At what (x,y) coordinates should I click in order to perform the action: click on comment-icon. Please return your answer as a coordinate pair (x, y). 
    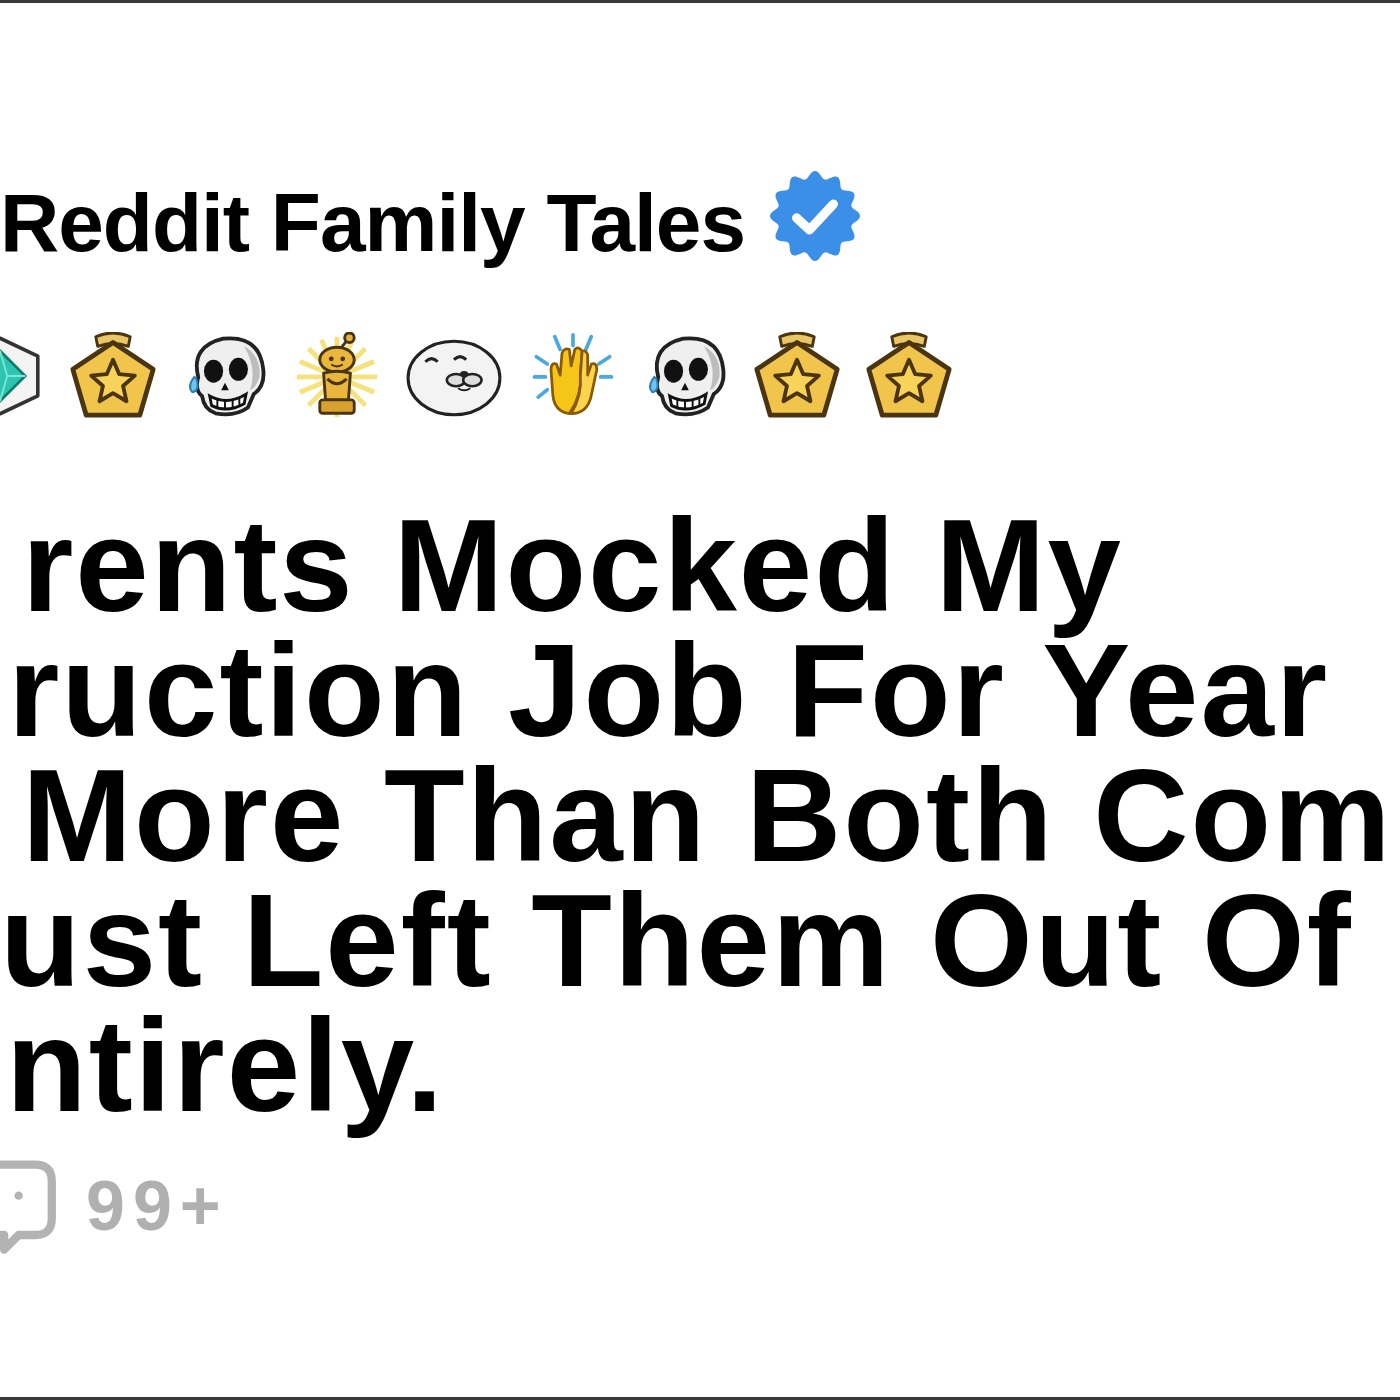
    Looking at the image, I should click on (29, 1206).